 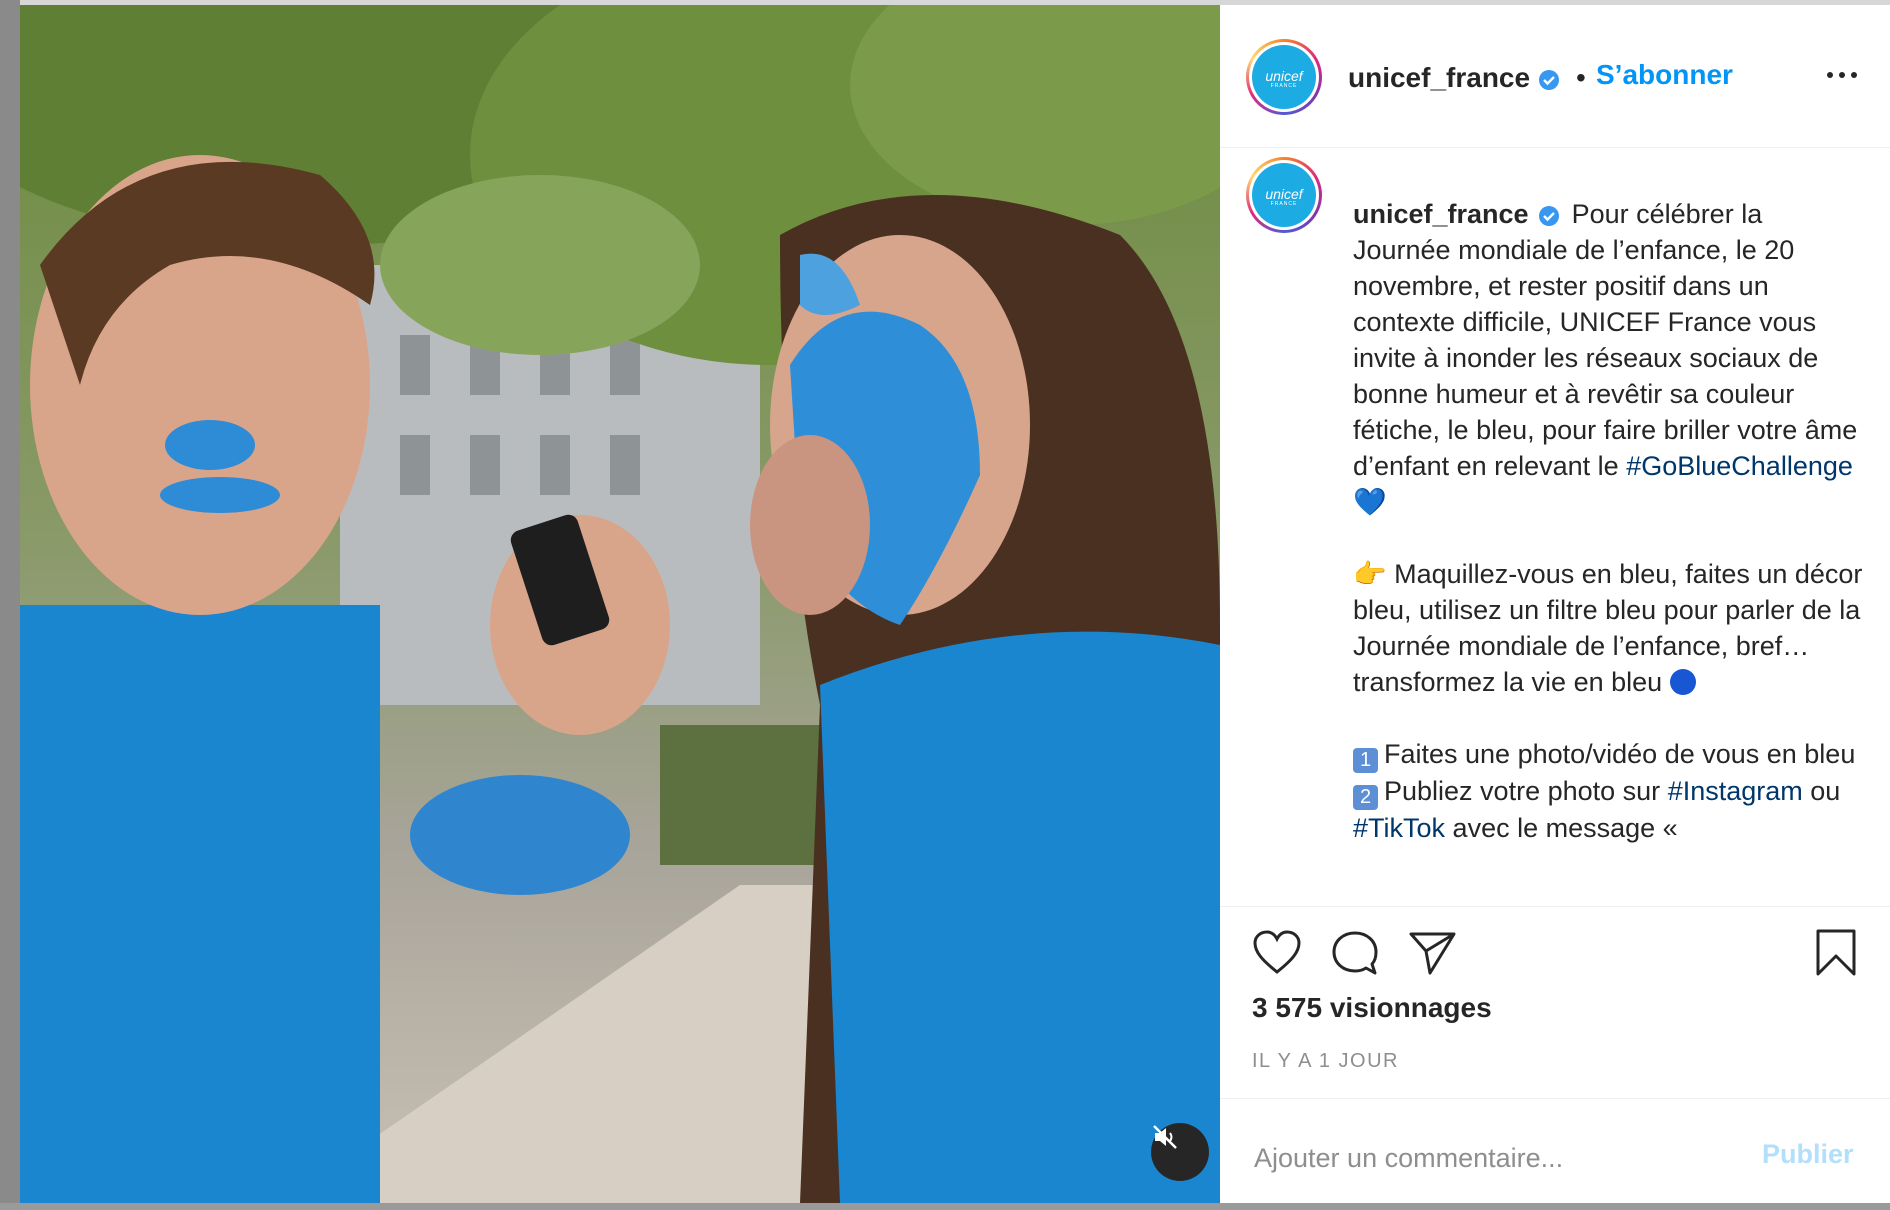 What do you see at coordinates (1180, 1152) in the screenshot?
I see `mute-toggle-button` at bounding box center [1180, 1152].